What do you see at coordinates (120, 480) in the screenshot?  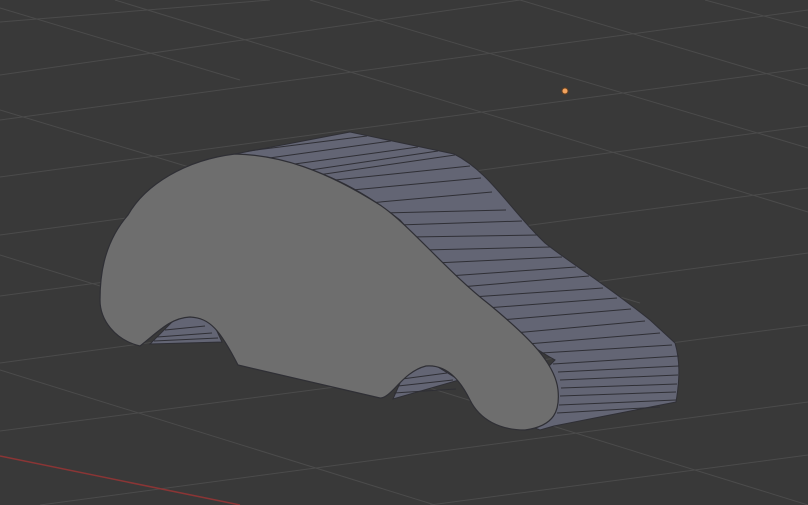 I see `x-axis-line` at bounding box center [120, 480].